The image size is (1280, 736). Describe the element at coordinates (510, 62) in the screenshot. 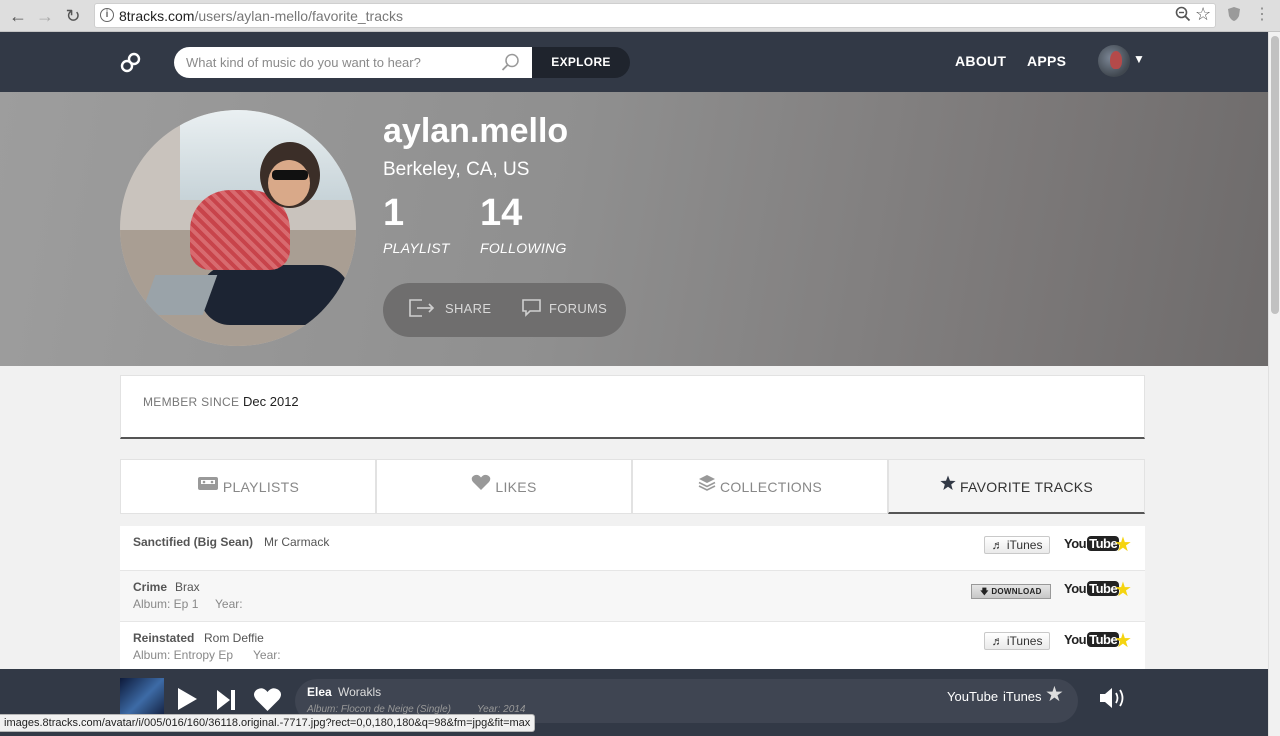

I see `search-icon` at that location.